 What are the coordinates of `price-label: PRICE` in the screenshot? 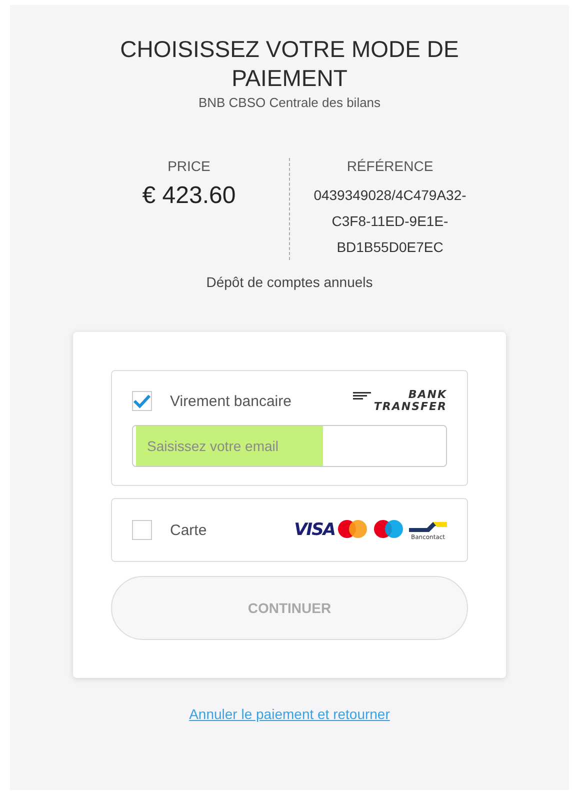 It's located at (189, 166).